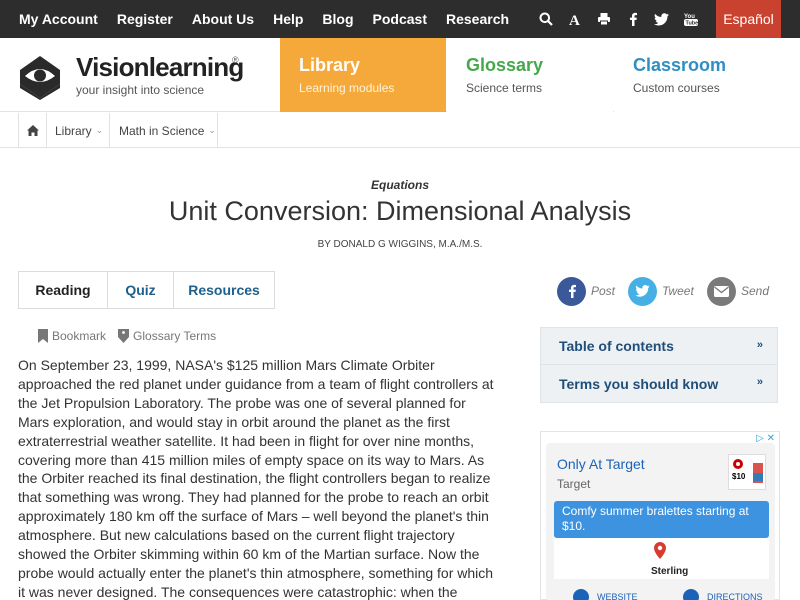 Image resolution: width=800 pixels, height=600 pixels. I want to click on tab-resources: Resources, so click(224, 290).